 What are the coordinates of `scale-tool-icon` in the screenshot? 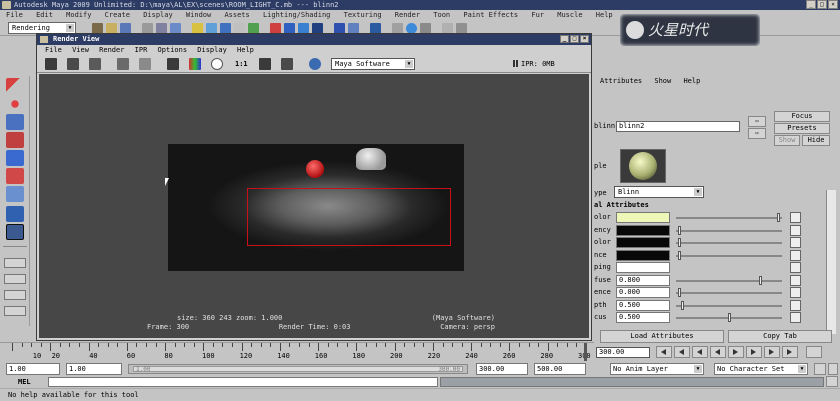 It's located at (15, 176).